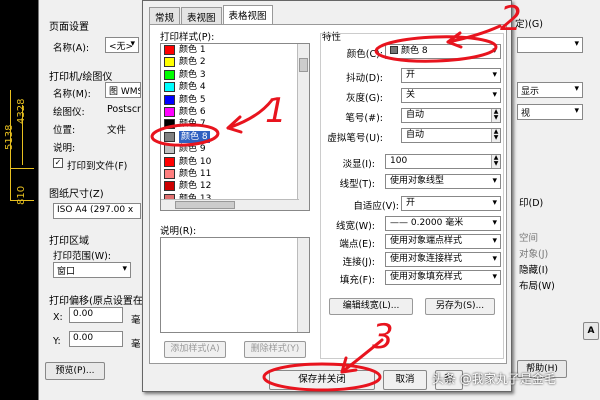 Image resolution: width=600 pixels, height=400 pixels. I want to click on plot-option-label: 对象(J), so click(534, 254).